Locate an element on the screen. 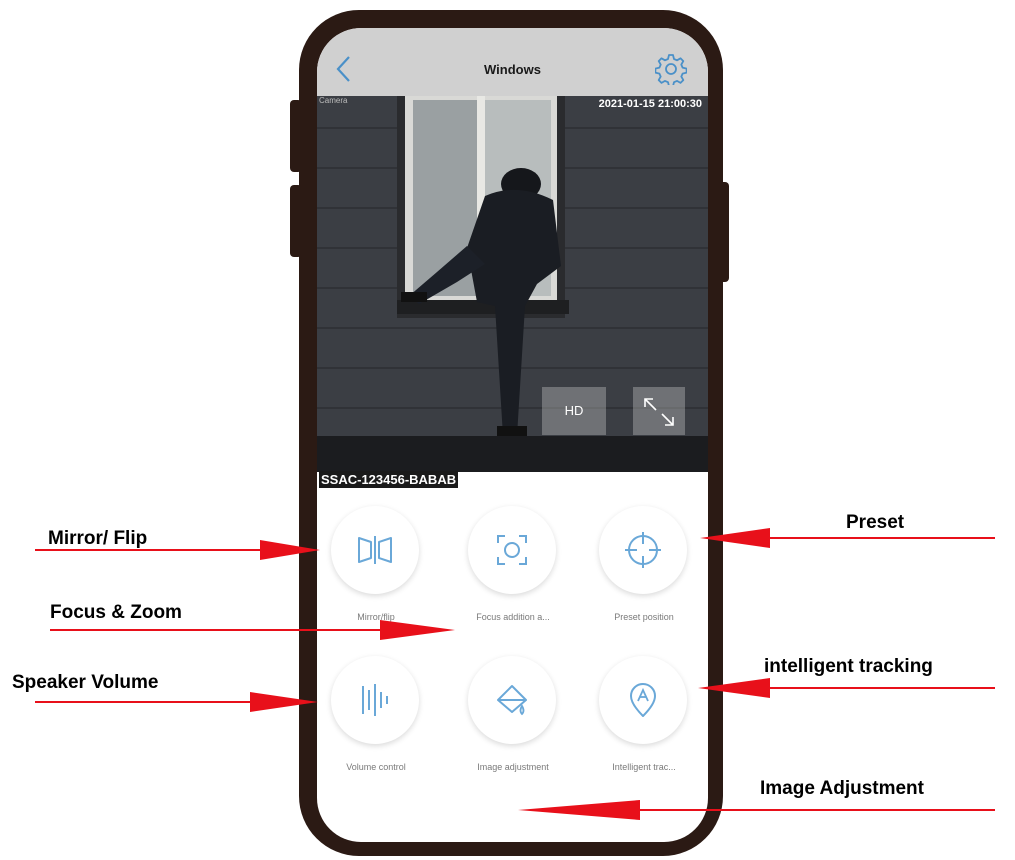 Image resolution: width=1015 pixels, height=860 pixels. arrow-speaker-volume is located at coordinates (284, 702).